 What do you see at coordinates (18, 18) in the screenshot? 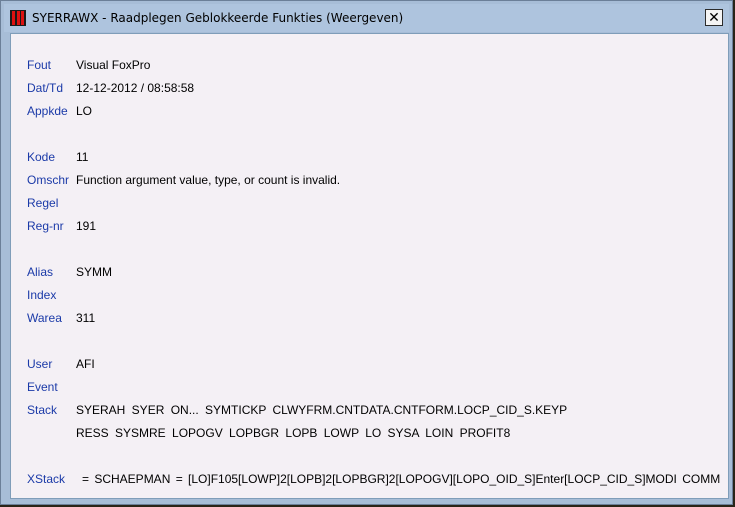
I see `app-icon` at bounding box center [18, 18].